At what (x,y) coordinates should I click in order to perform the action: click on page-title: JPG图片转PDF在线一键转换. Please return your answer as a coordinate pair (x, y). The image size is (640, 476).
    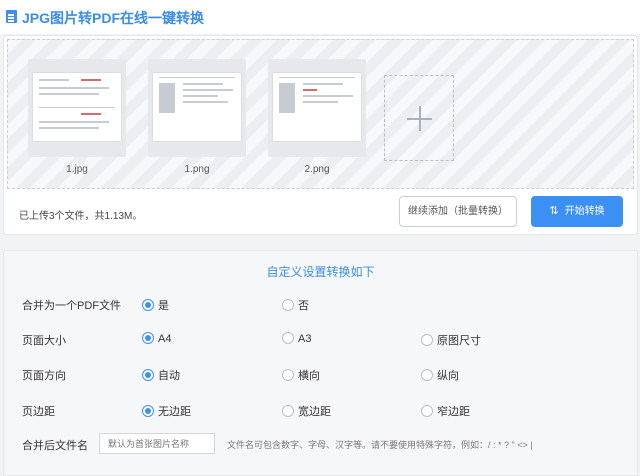
    Looking at the image, I should click on (113, 18).